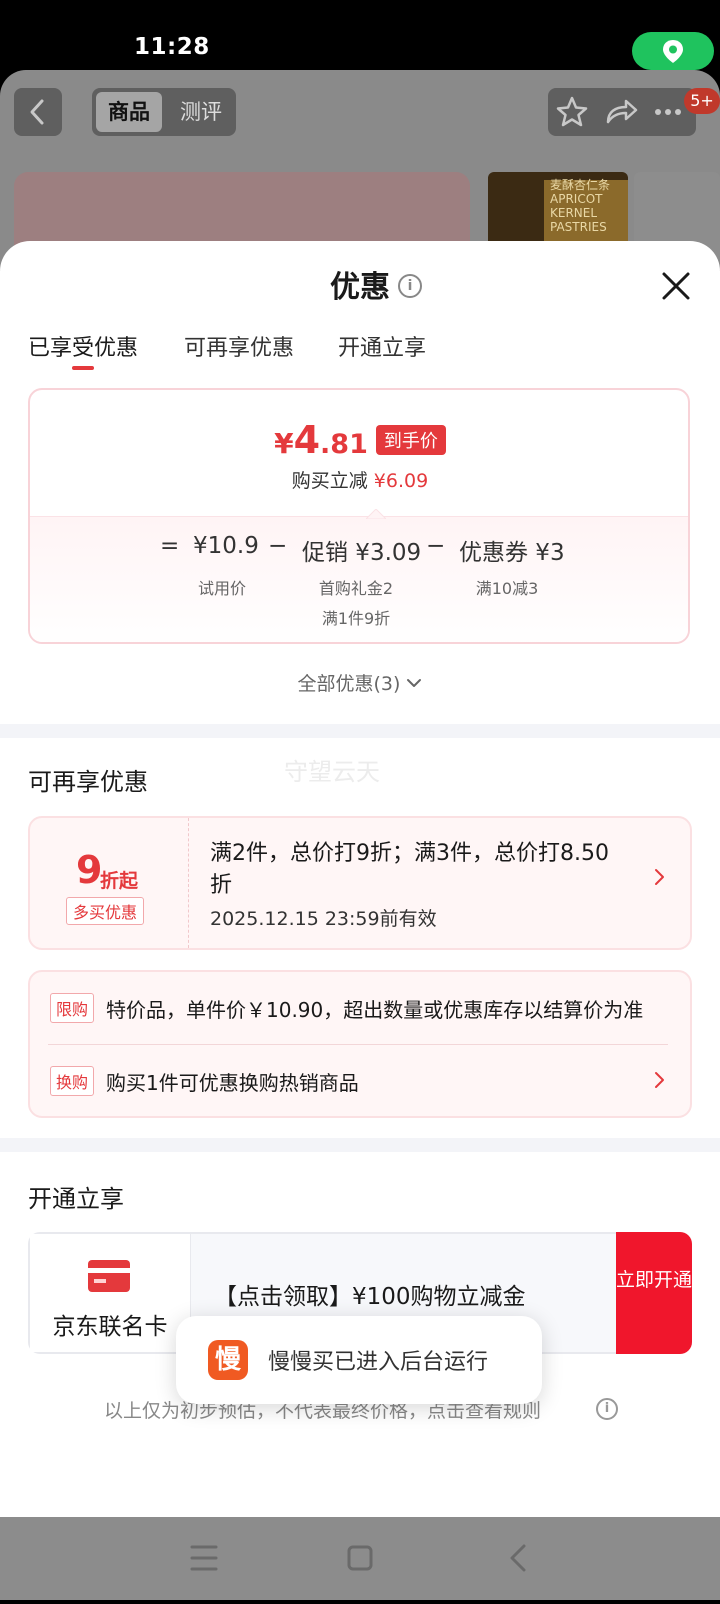 The width and height of the screenshot is (720, 1604). What do you see at coordinates (410, 440) in the screenshot?
I see `final-price-tag: 到手价` at bounding box center [410, 440].